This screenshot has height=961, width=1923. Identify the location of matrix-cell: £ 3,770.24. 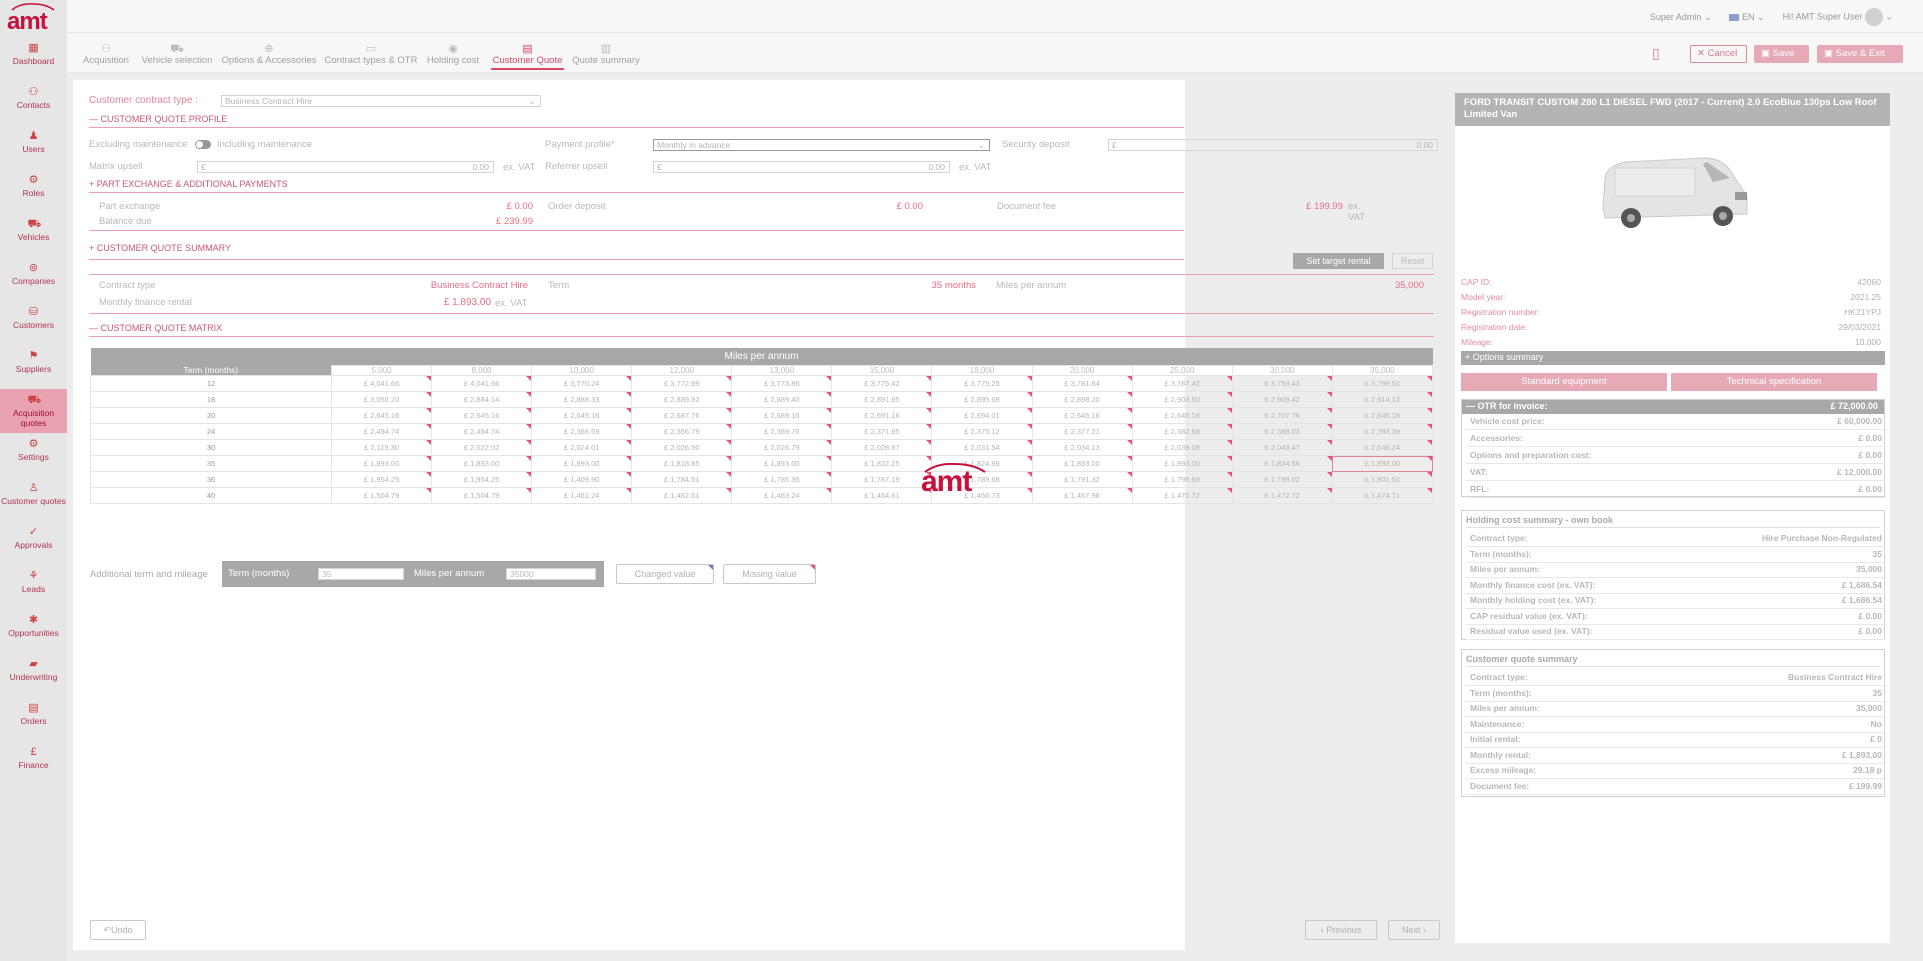
(582, 383).